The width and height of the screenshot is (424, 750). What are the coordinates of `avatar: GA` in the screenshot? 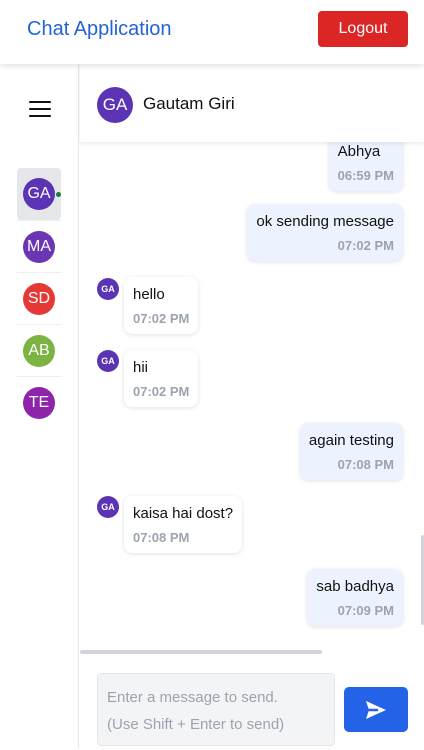 It's located at (39, 194).